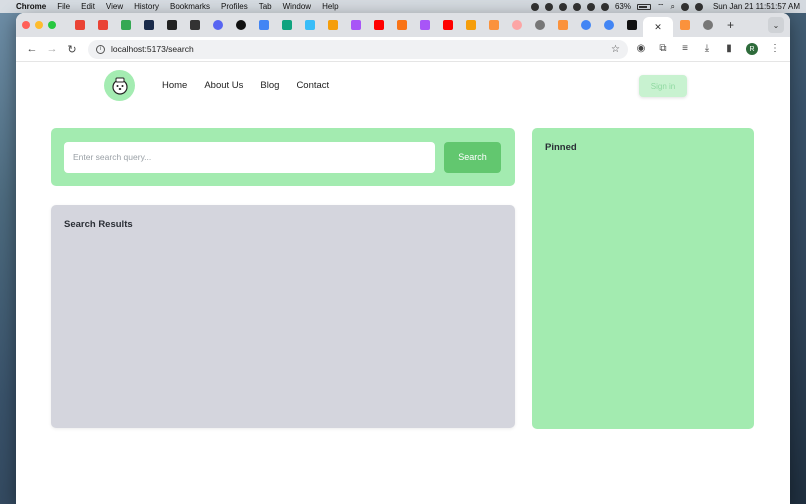  I want to click on menu-bookmarks: Bookmarks, so click(190, 6).